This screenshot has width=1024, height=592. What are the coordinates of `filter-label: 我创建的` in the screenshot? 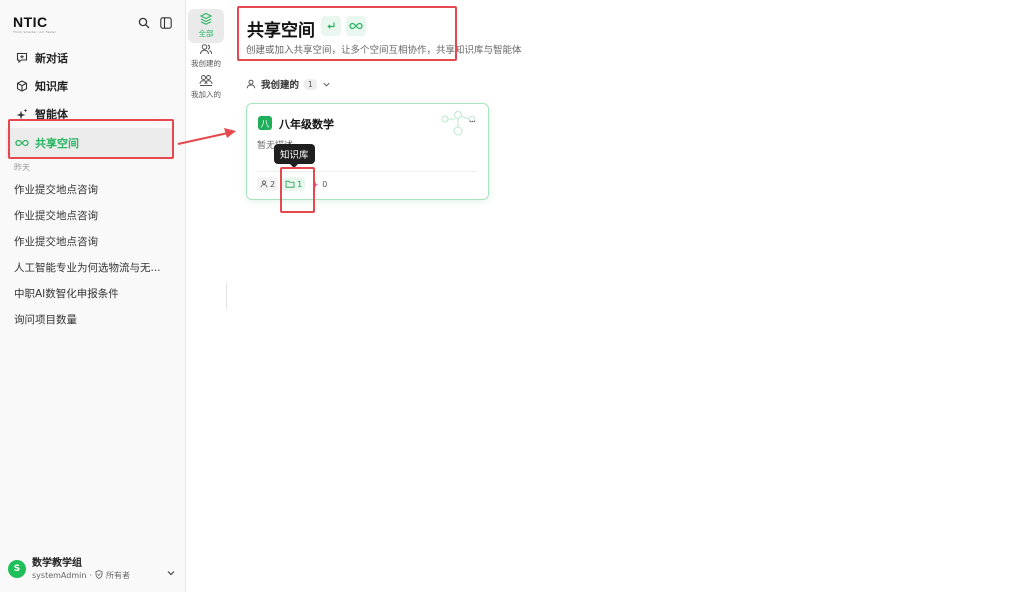 It's located at (206, 63).